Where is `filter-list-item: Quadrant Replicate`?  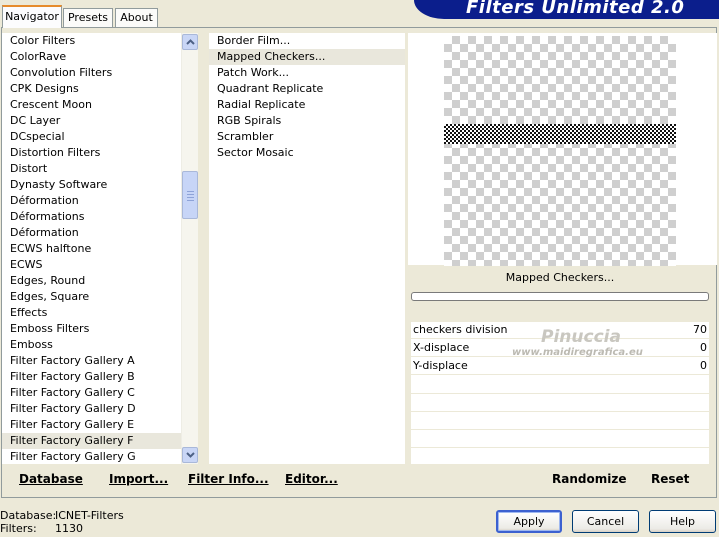 filter-list-item: Quadrant Replicate is located at coordinates (307, 89).